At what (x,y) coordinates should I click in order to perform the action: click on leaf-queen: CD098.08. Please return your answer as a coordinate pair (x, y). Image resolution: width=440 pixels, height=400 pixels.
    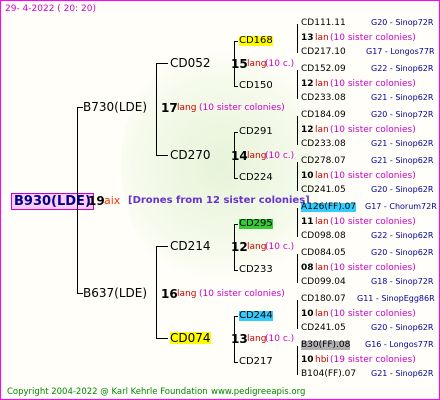
    Looking at the image, I should click on (323, 236).